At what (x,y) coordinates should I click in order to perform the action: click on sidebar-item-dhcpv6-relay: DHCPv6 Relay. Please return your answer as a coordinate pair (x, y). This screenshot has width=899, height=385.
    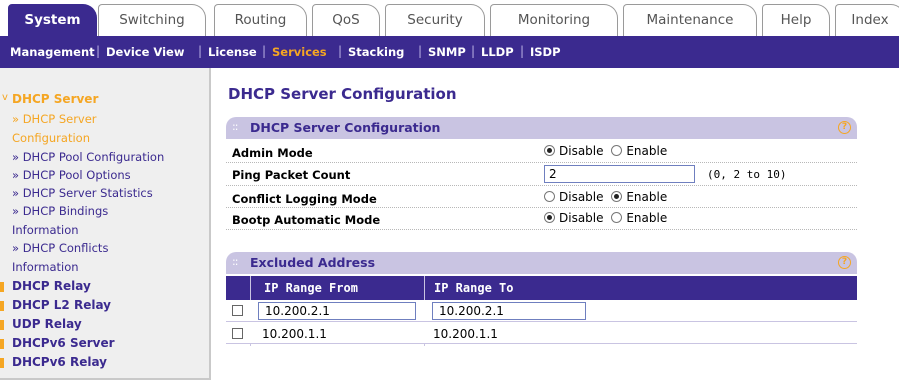
    Looking at the image, I should click on (59, 362).